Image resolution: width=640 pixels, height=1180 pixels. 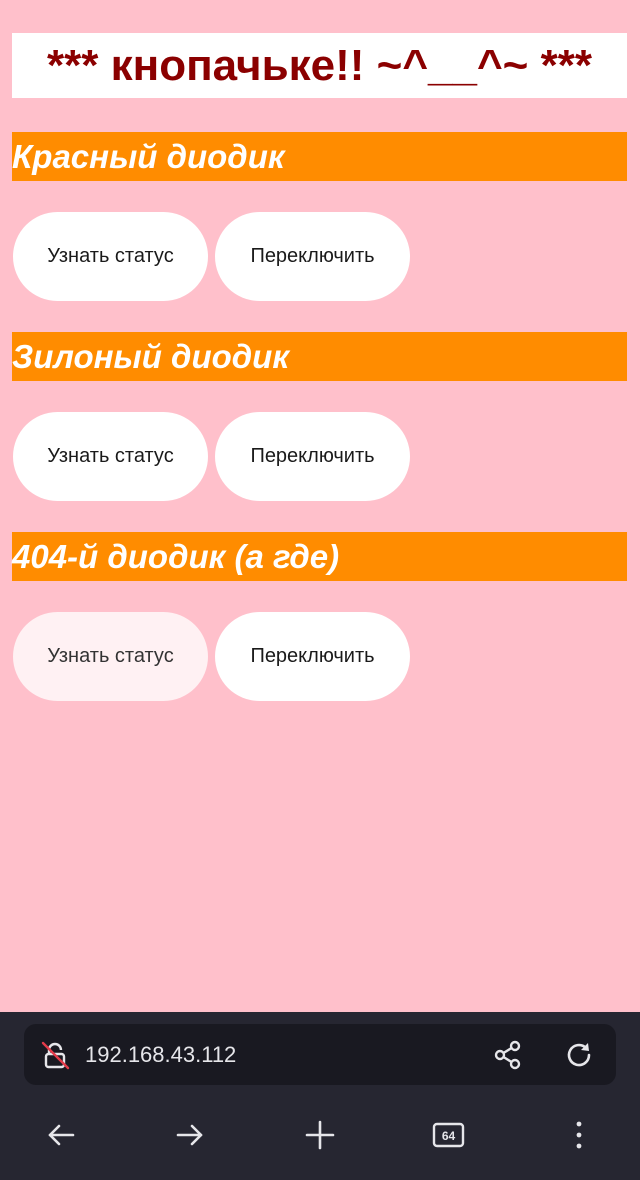 I want to click on more-vertical-icon, so click(x=579, y=1135).